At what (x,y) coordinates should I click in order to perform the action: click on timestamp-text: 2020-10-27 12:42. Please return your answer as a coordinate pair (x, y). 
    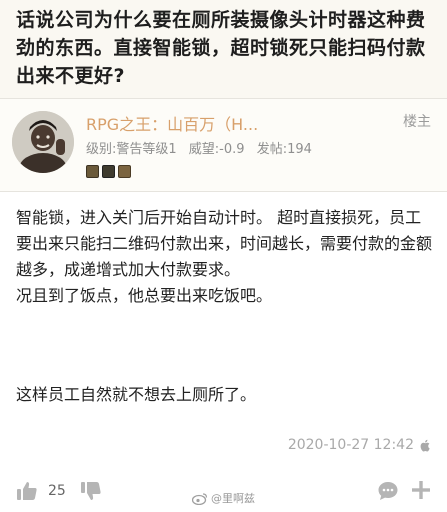
    Looking at the image, I should click on (350, 445).